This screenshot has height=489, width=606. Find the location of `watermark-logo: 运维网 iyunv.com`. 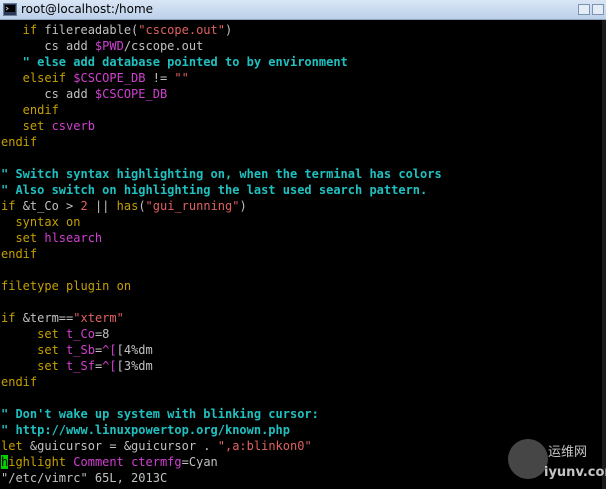

watermark-logo: 运维网 iyunv.com is located at coordinates (557, 457).